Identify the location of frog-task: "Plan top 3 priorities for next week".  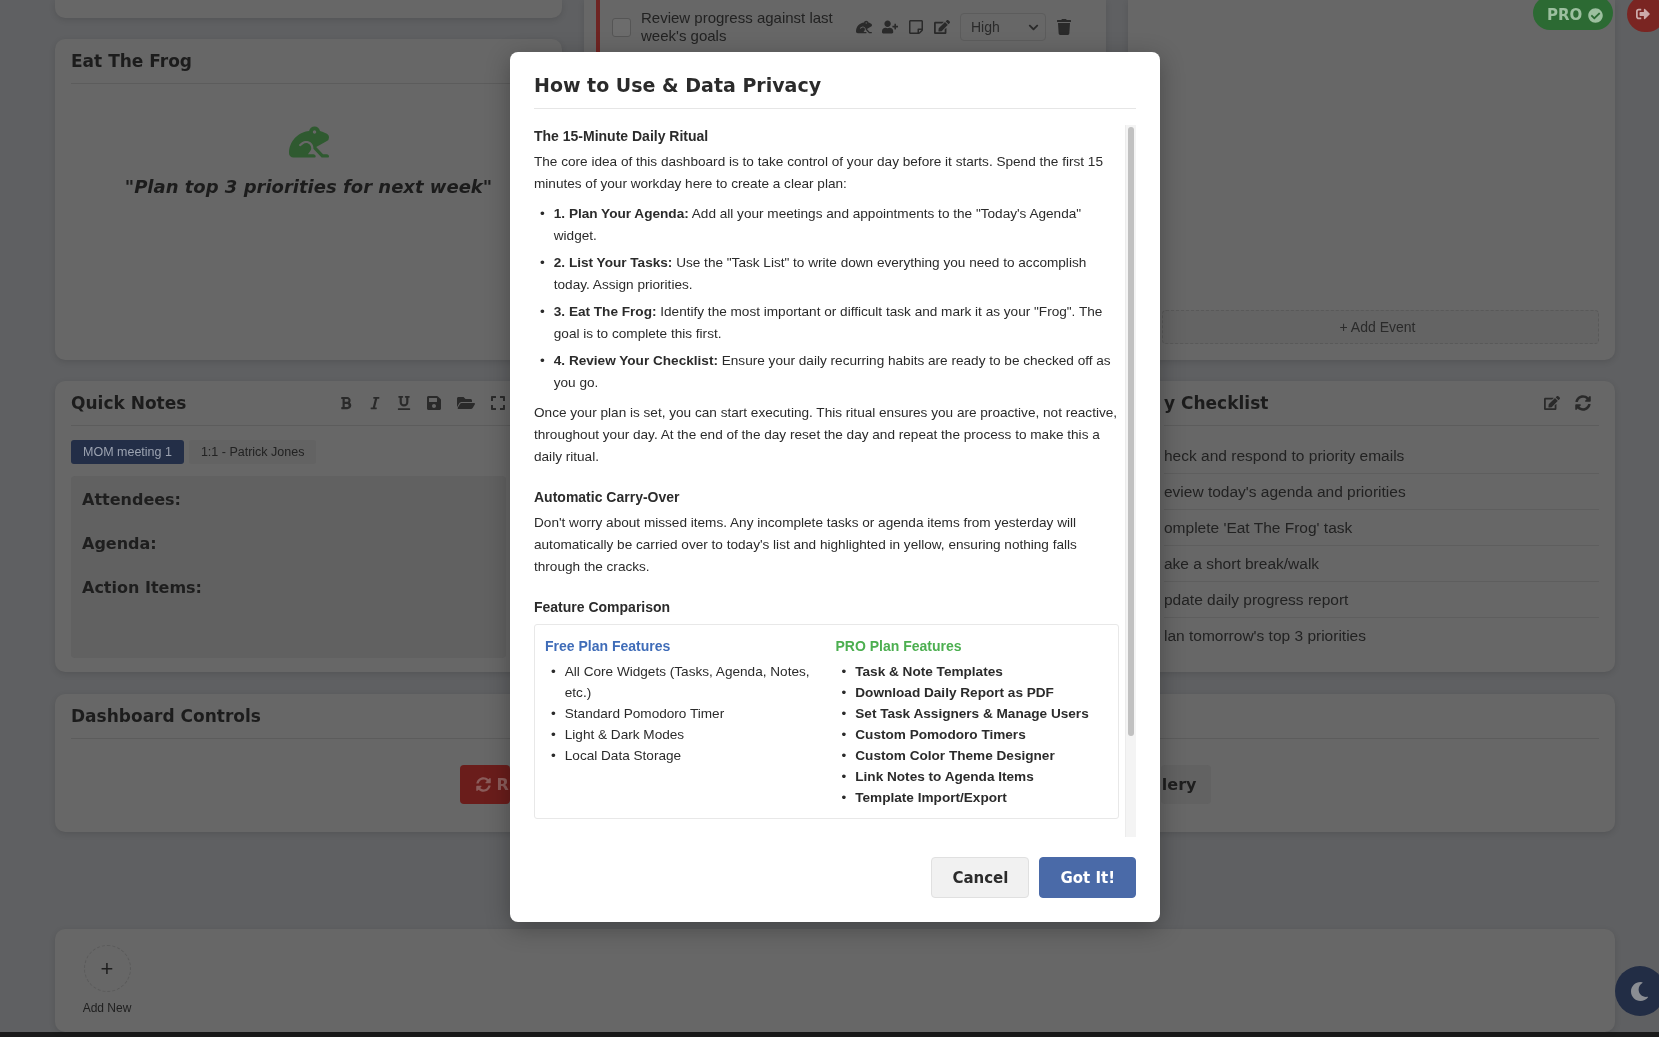
(308, 186).